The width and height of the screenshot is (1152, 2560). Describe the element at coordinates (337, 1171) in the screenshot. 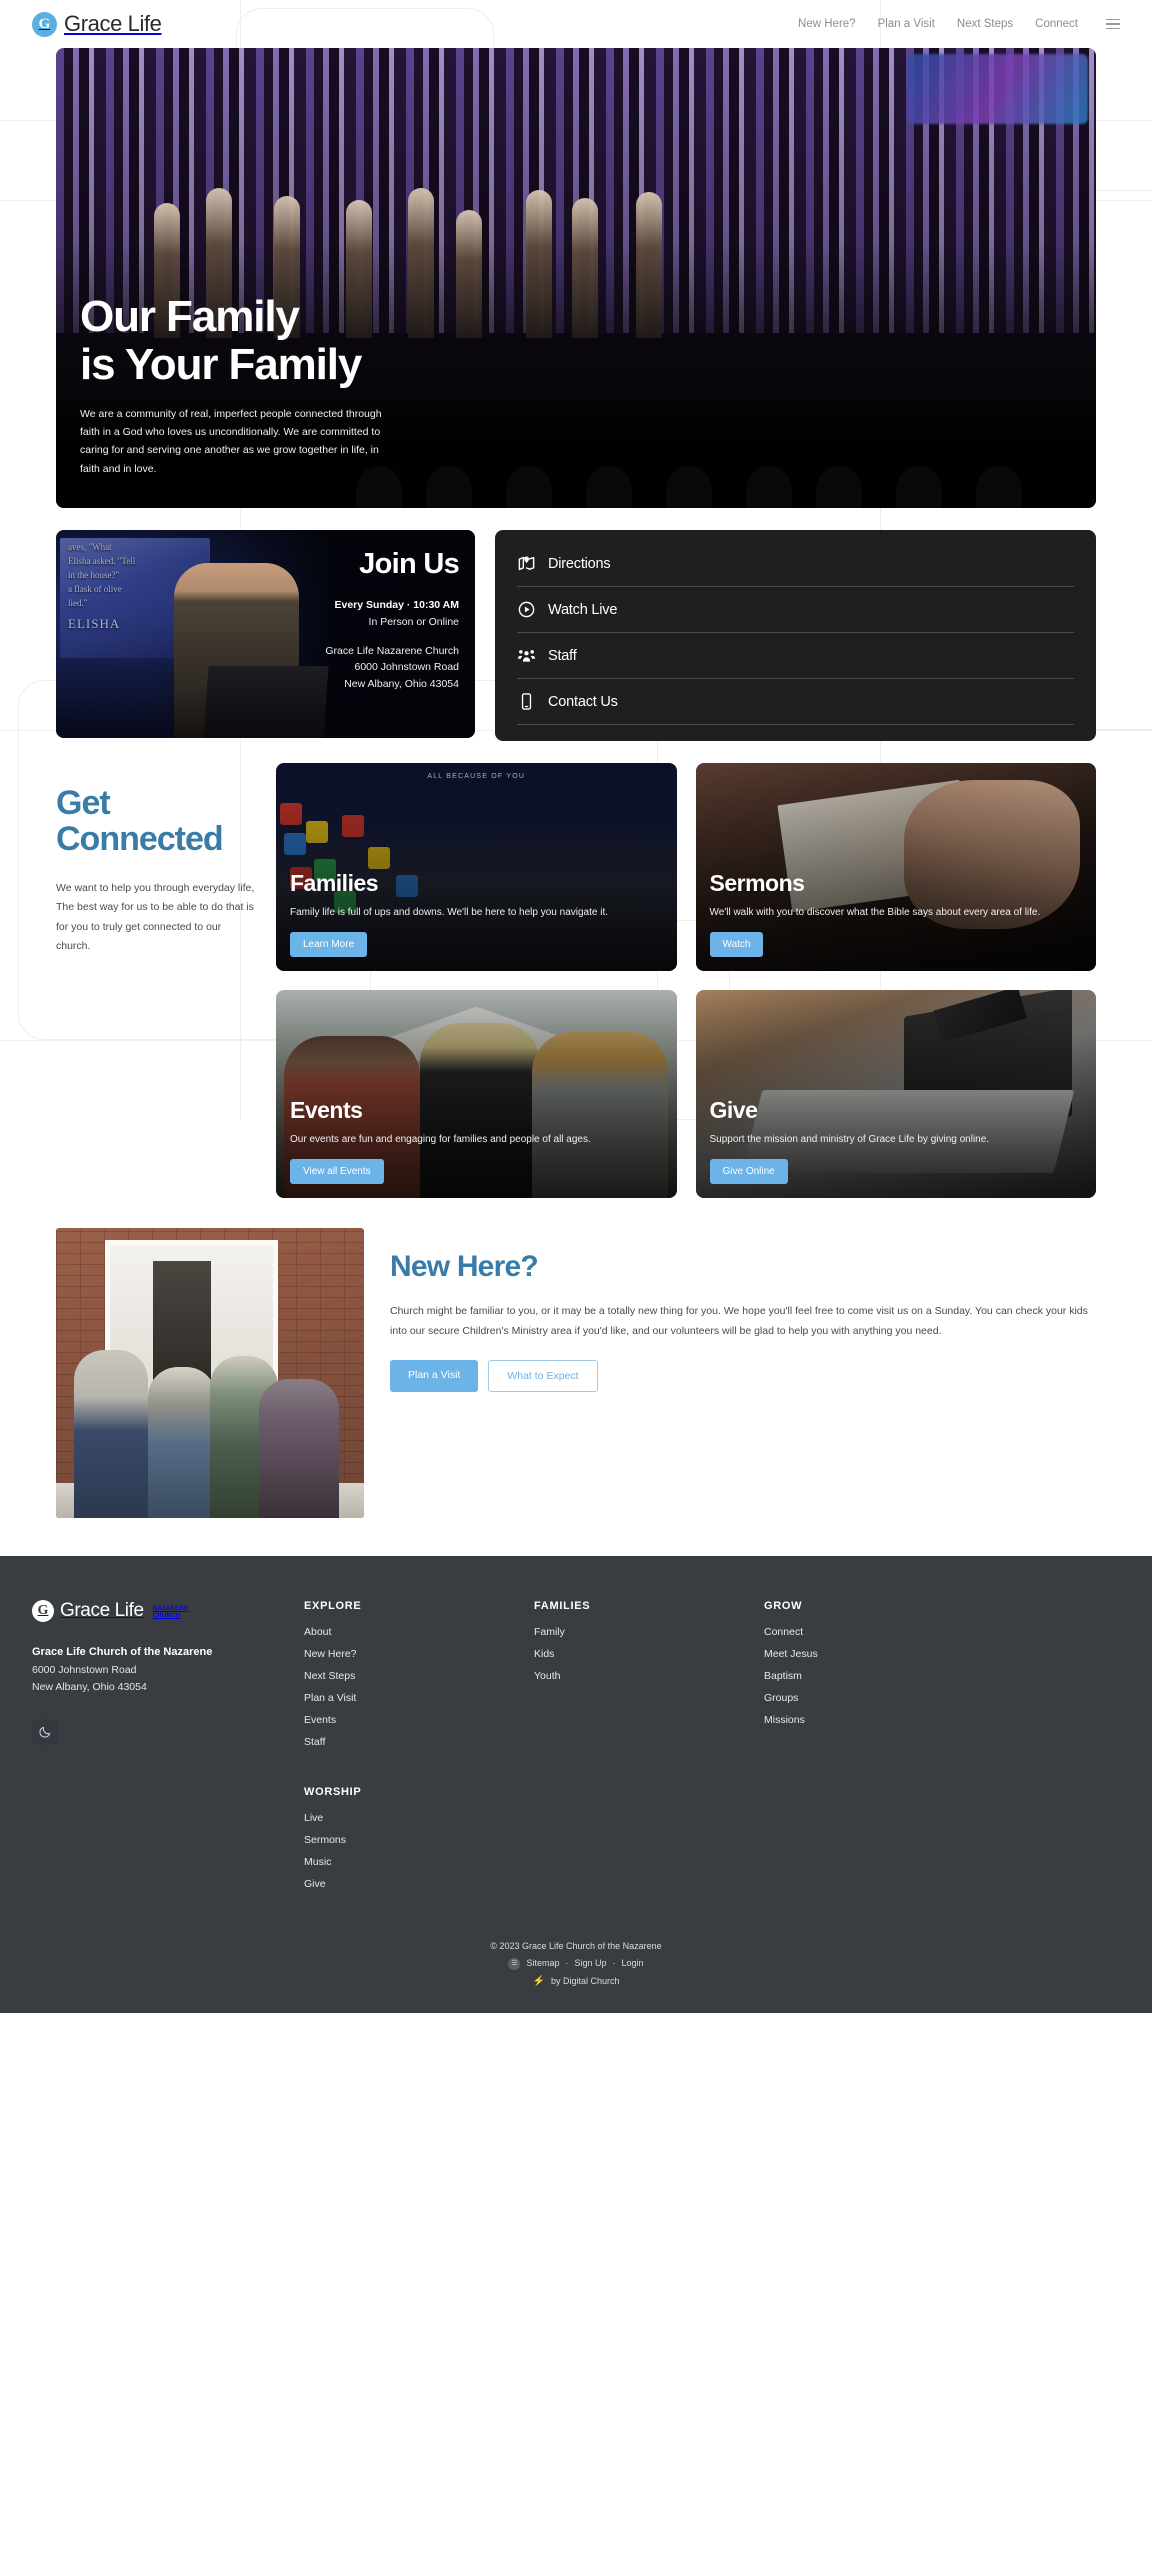

I see `events-view-all-button: View all Events` at that location.